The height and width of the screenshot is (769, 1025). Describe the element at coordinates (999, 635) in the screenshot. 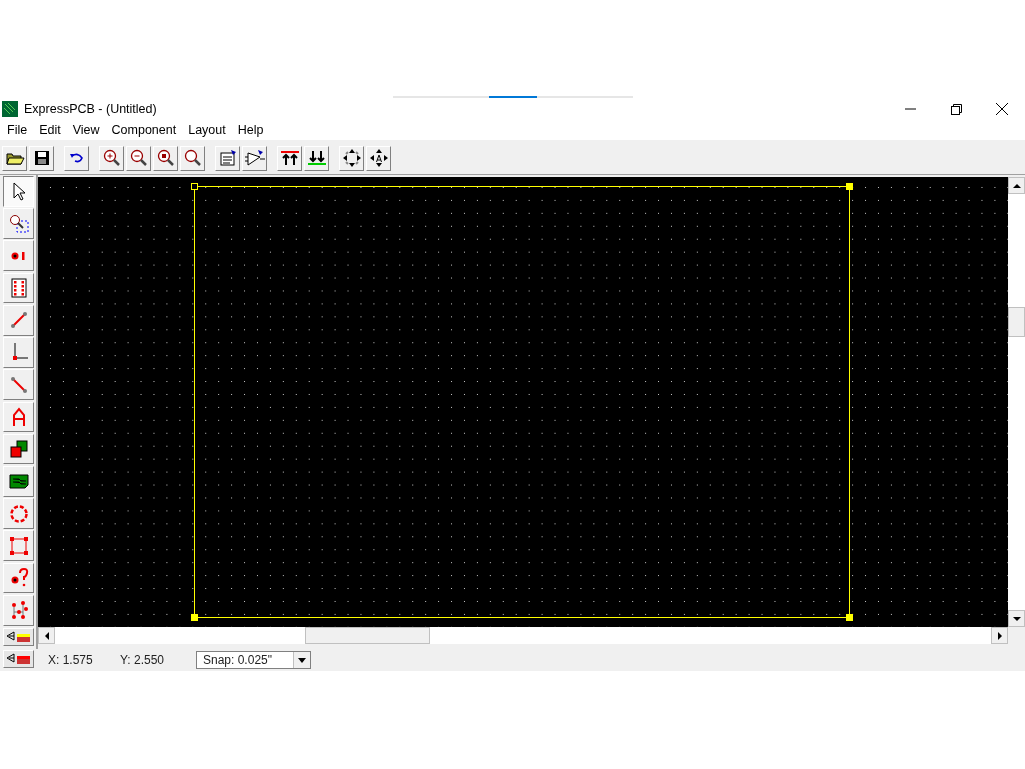

I see `right-arrow-icon` at that location.